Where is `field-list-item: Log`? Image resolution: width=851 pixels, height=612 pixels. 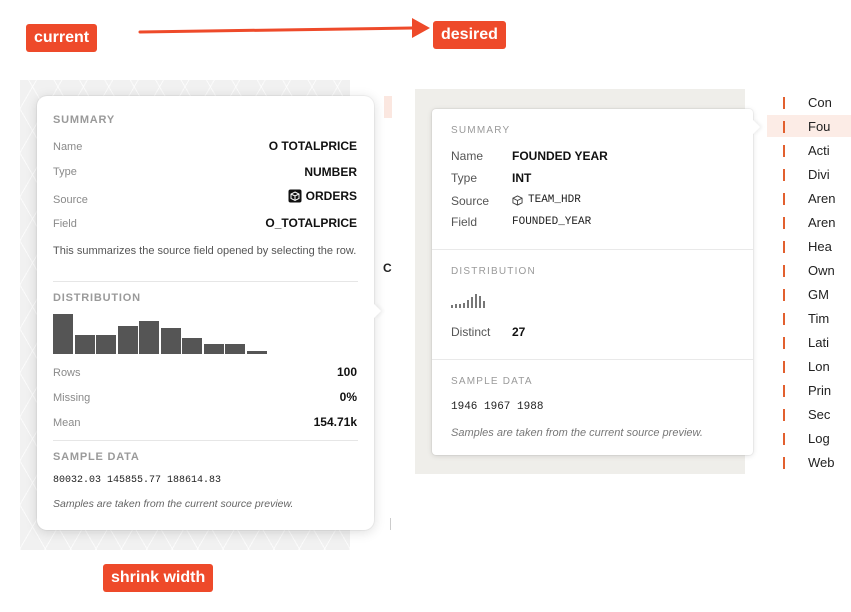 field-list-item: Log is located at coordinates (809, 438).